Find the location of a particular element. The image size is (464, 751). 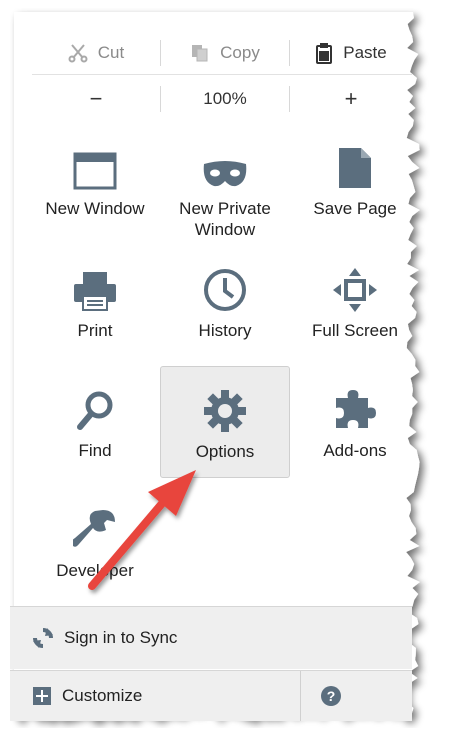

zoom-out-button: − is located at coordinates (96, 99).